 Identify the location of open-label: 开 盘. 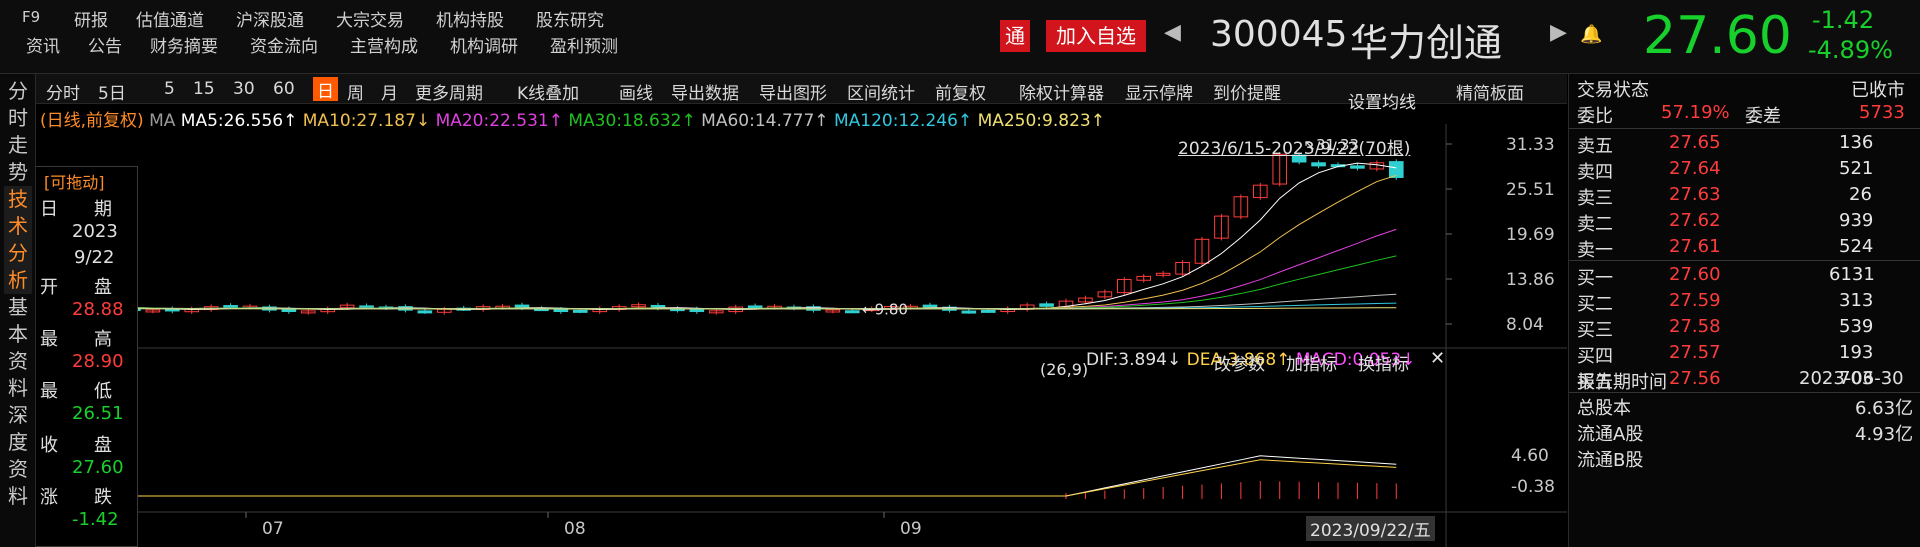
(76, 287).